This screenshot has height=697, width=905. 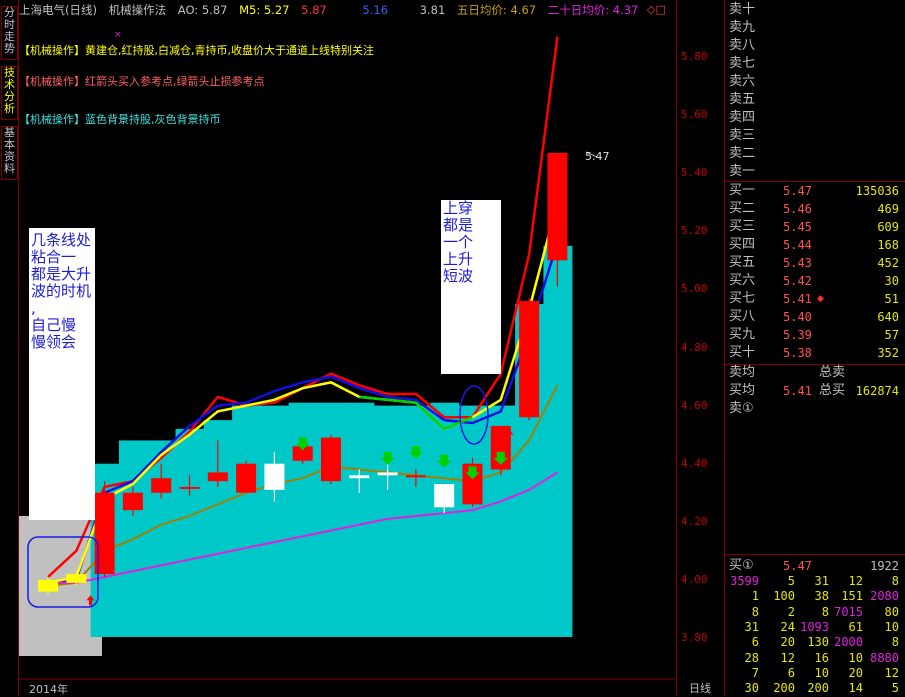 I want to click on buy-level-volume: 51, so click(x=891, y=299).